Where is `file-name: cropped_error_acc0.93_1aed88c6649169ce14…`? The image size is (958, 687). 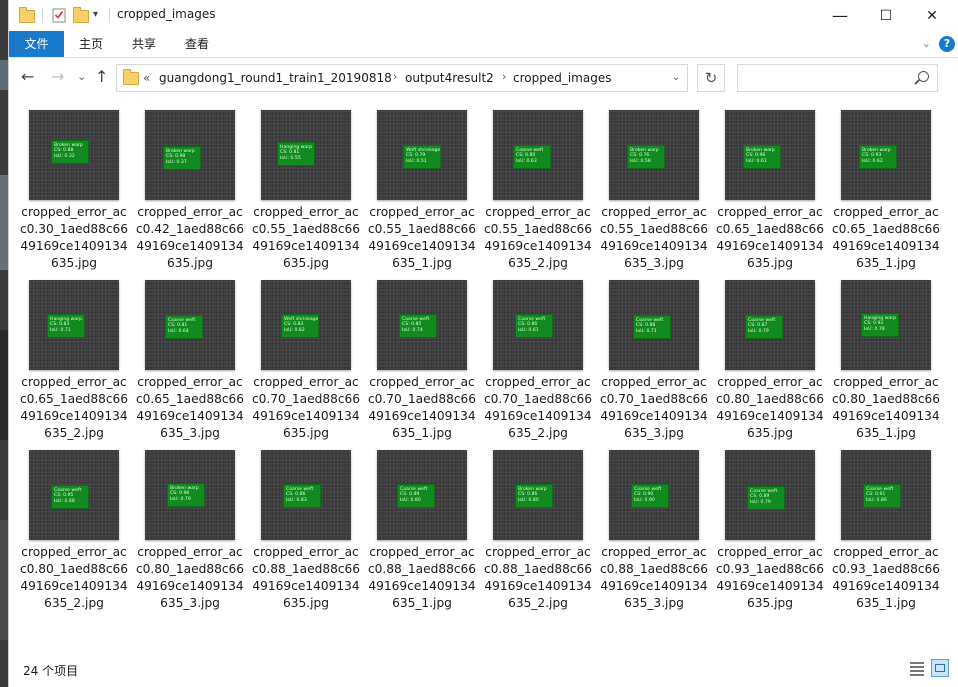
file-name: cropped_error_acc0.93_1aed88c6649169ce14… is located at coordinates (886, 577).